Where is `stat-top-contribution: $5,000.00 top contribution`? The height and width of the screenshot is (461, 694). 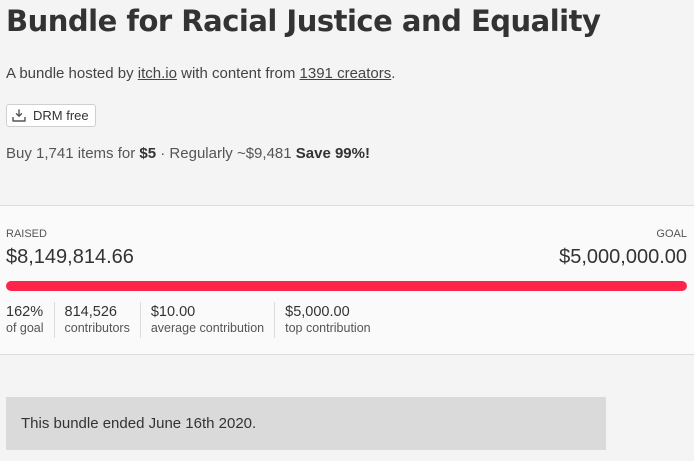 stat-top-contribution: $5,000.00 top contribution is located at coordinates (327, 320).